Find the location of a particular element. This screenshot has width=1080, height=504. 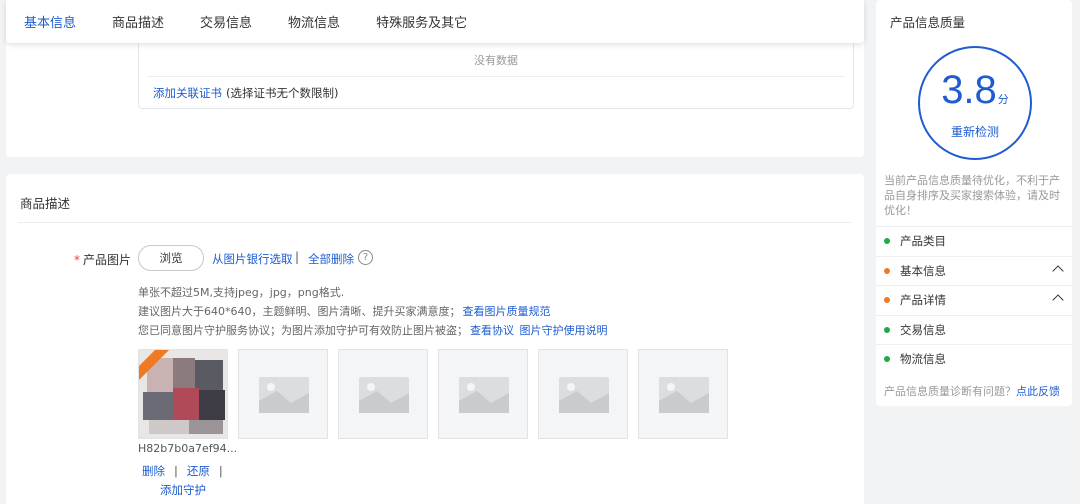

feedback-row: 产品信息质量诊断有问题？点此反馈 is located at coordinates (972, 391).